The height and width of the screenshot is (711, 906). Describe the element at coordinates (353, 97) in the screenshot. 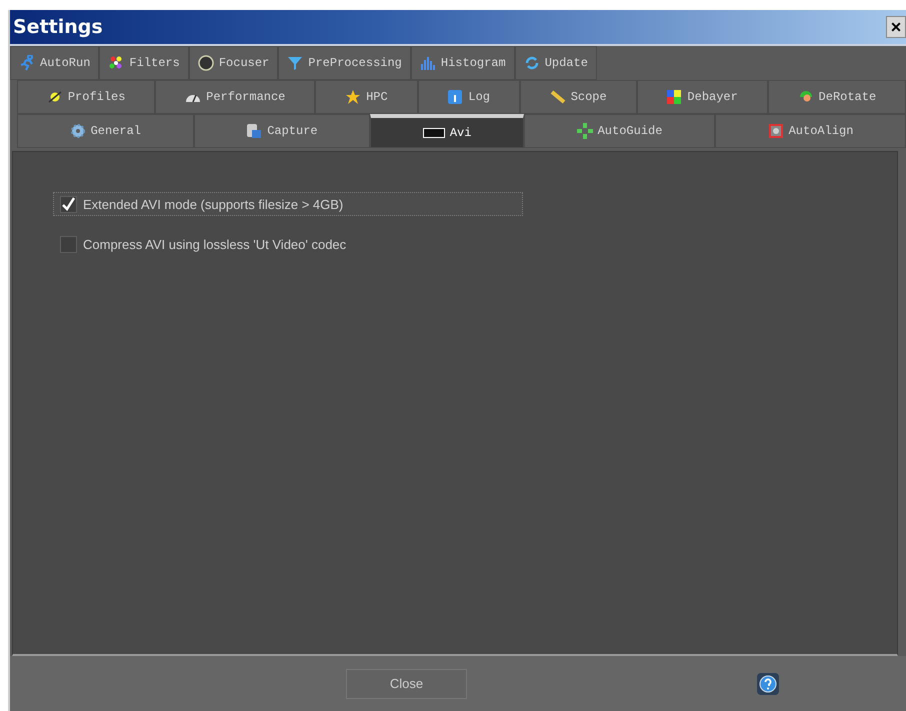

I see `star-icon` at that location.